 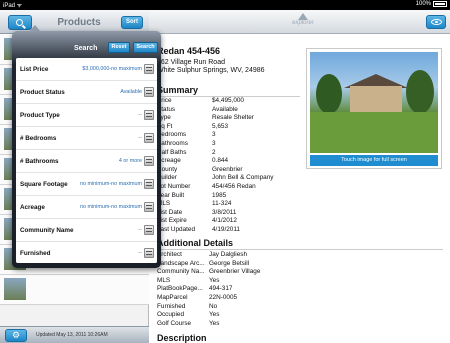 What do you see at coordinates (172, 221) in the screenshot?
I see `summary-key: List Expire` at bounding box center [172, 221].